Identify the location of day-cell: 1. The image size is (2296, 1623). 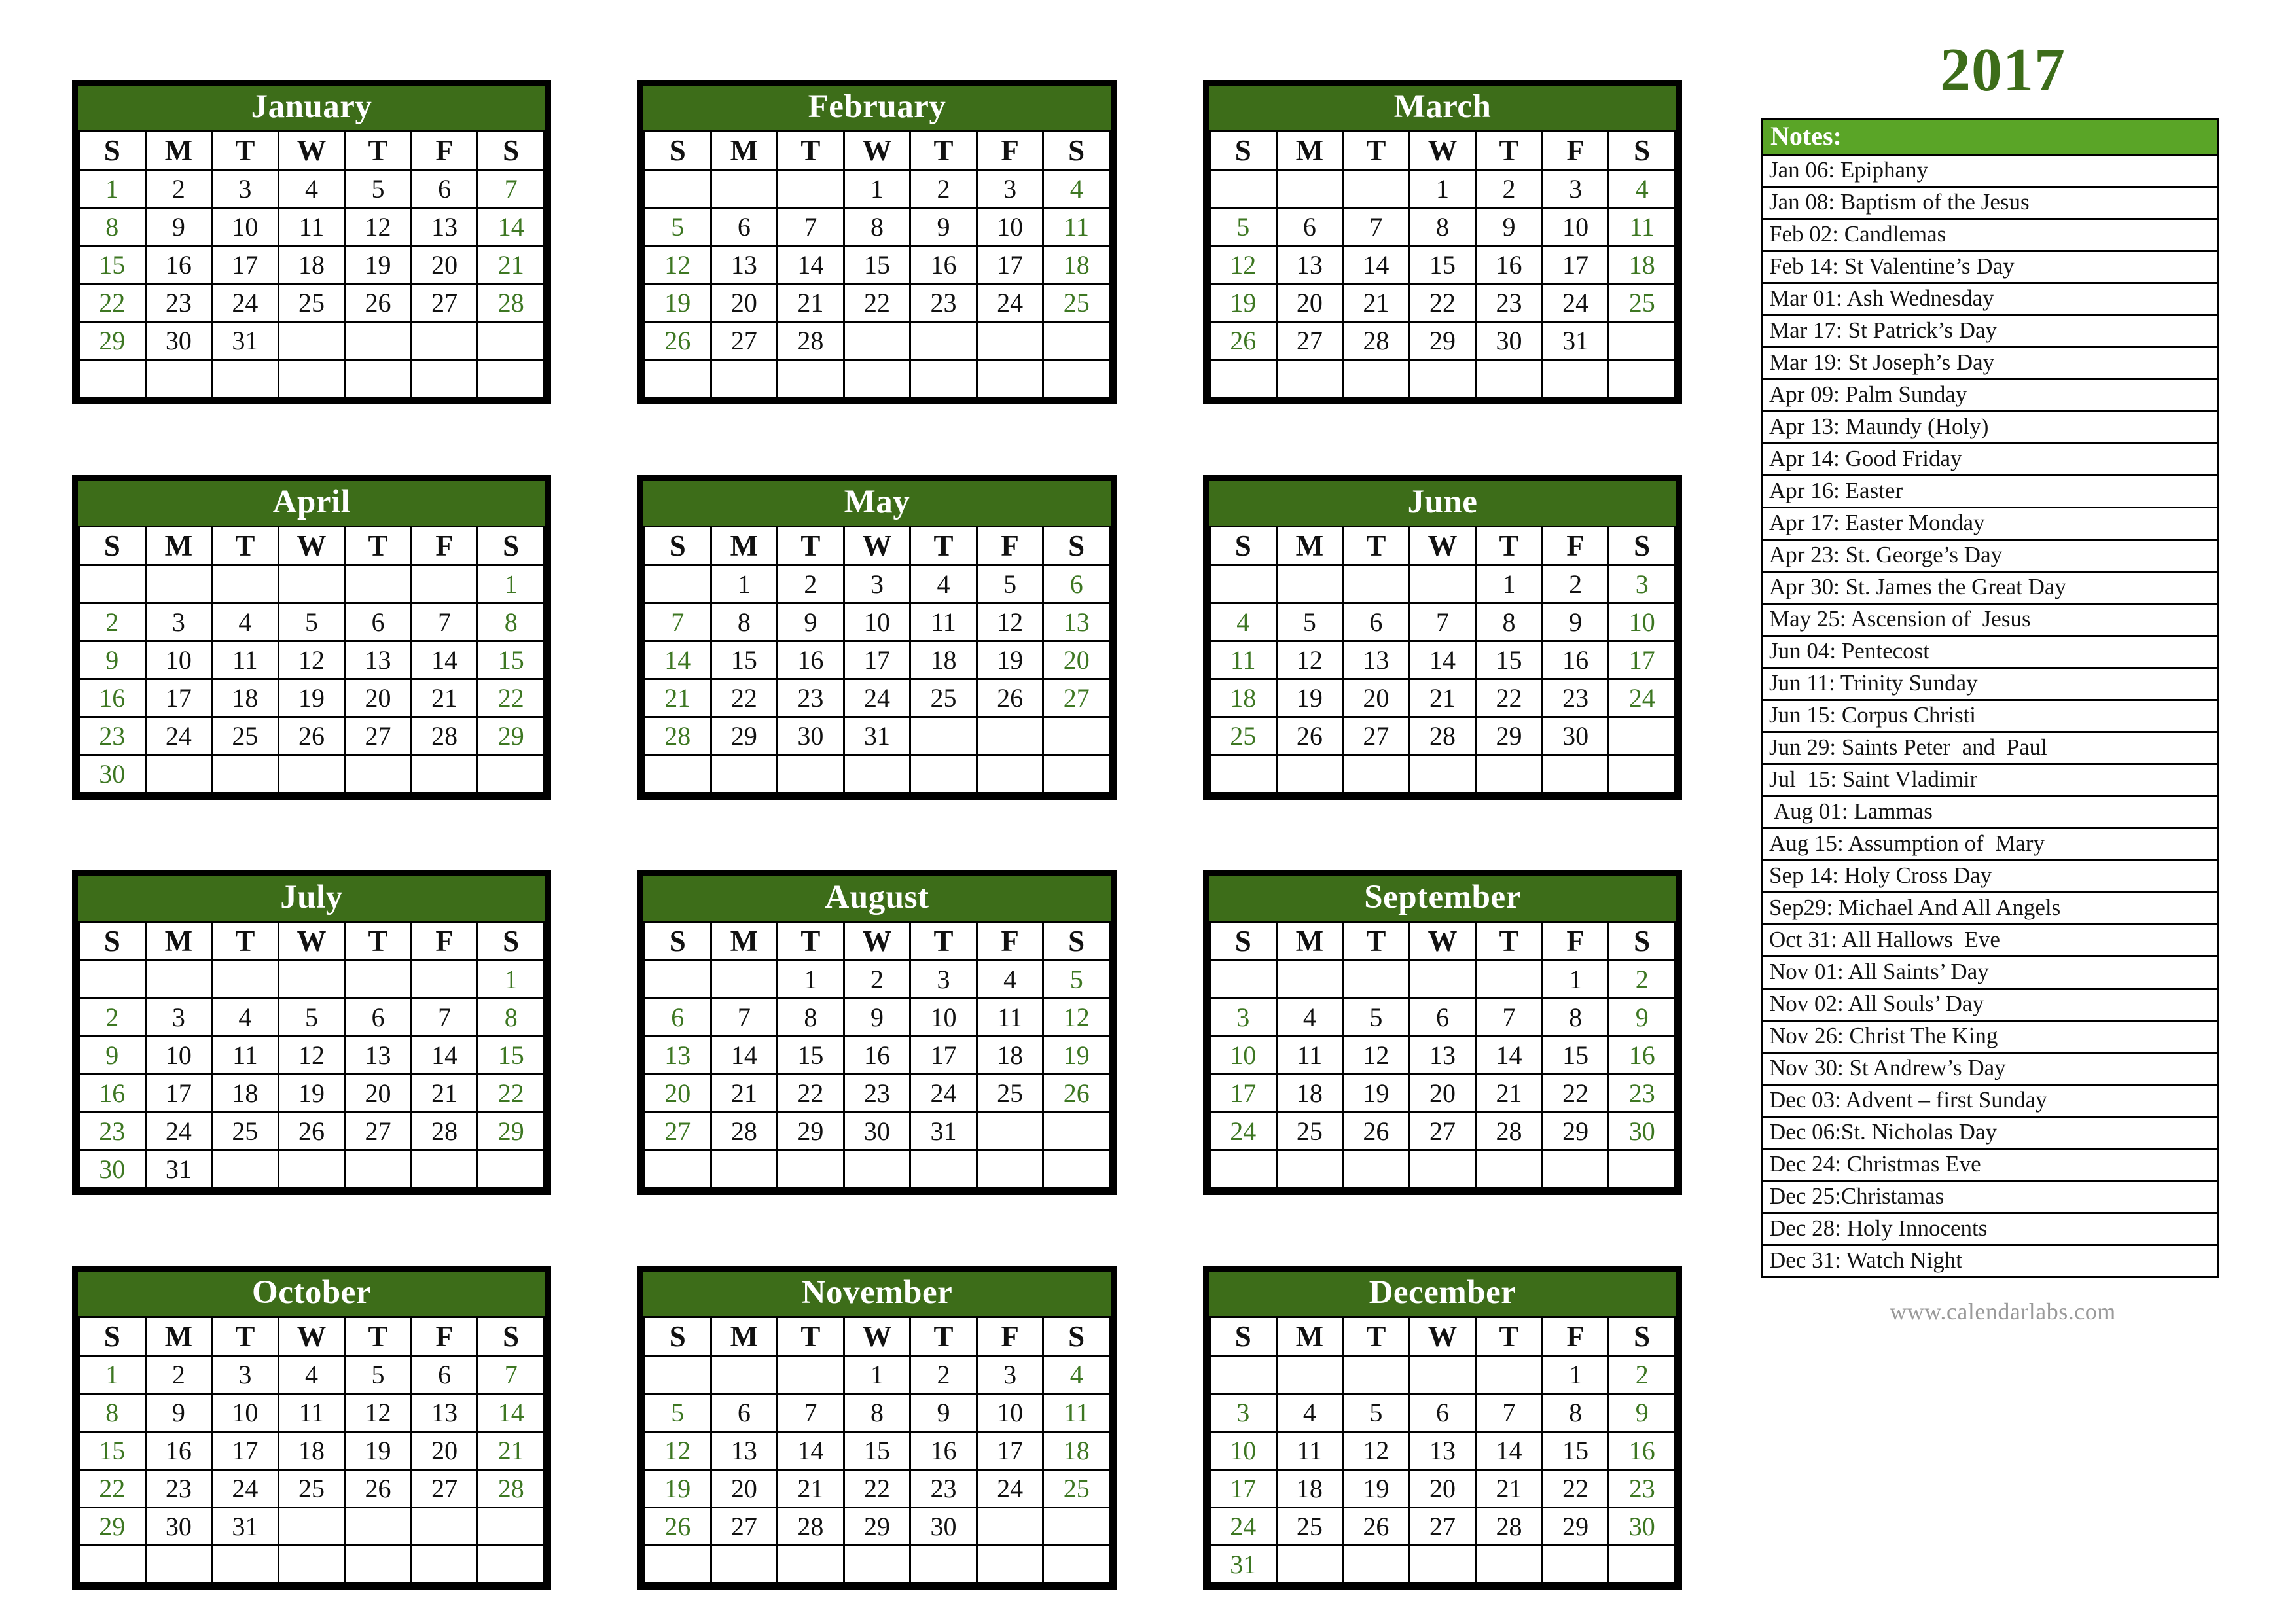
(810, 979).